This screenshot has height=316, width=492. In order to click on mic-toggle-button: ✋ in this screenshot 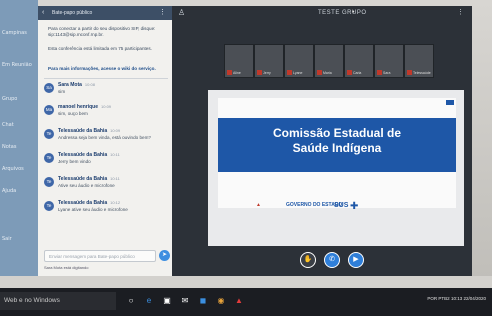, I will do `click(308, 260)`.